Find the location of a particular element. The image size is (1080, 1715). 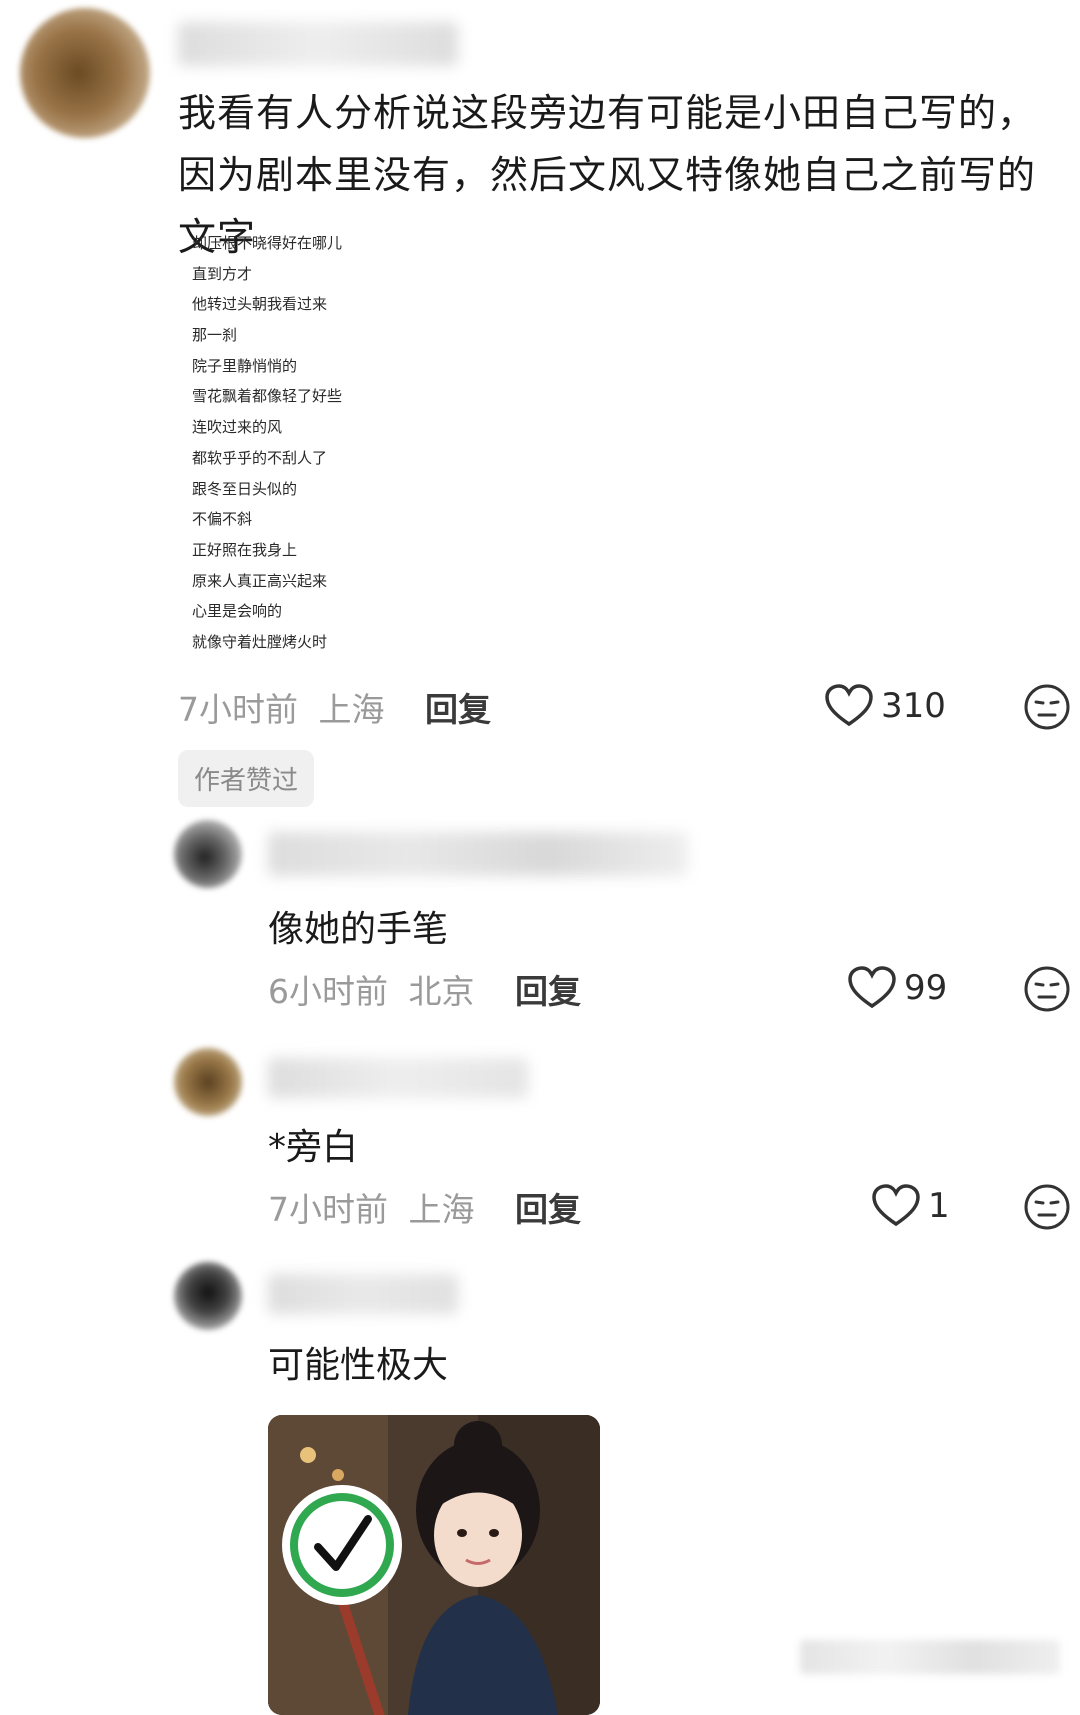

like-button: 1 is located at coordinates (911, 1206).